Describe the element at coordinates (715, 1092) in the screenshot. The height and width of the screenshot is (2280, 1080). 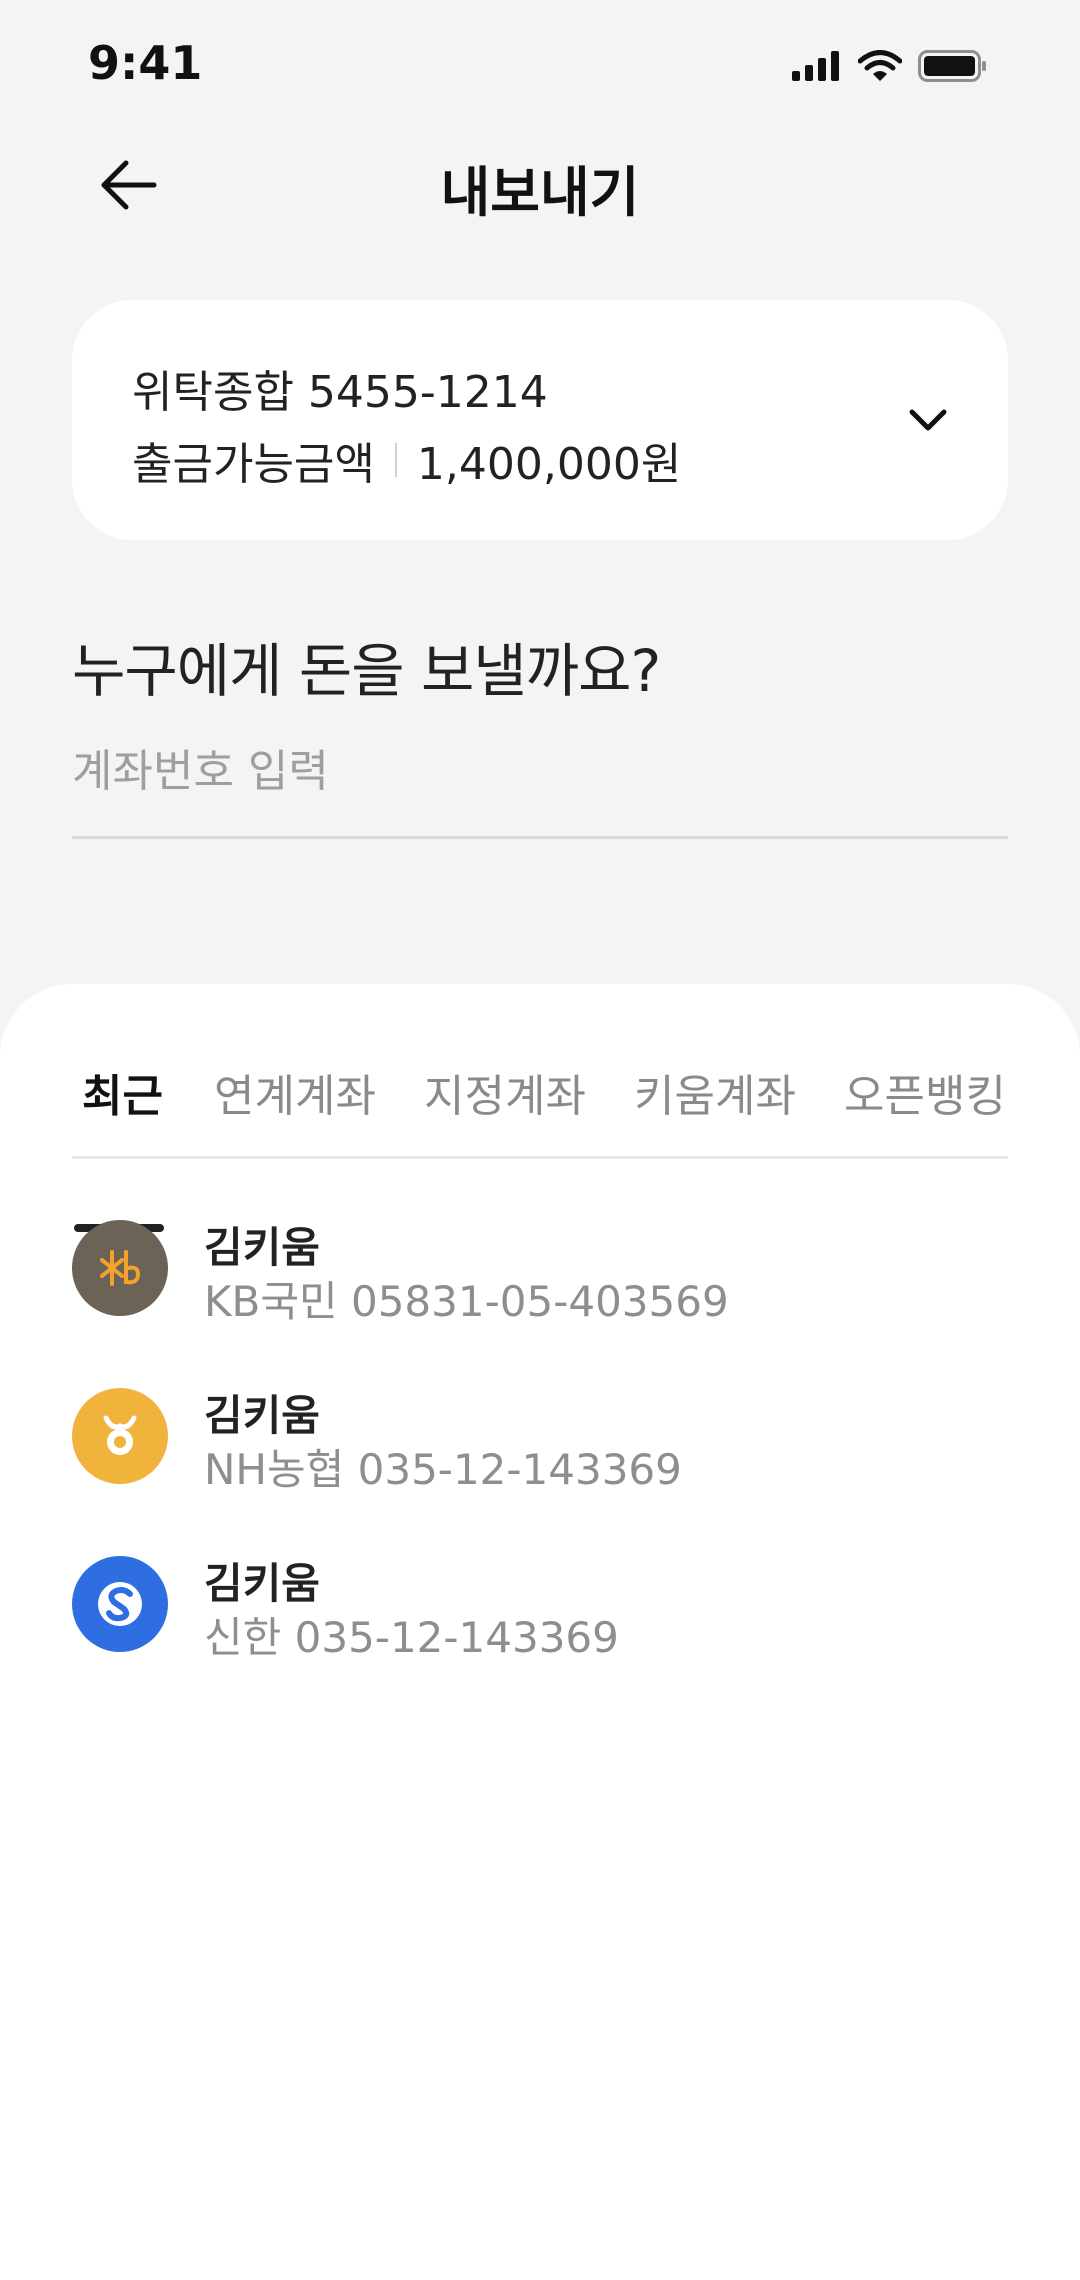
I see `tab-kiwoom-accounts: 키움계좌` at that location.